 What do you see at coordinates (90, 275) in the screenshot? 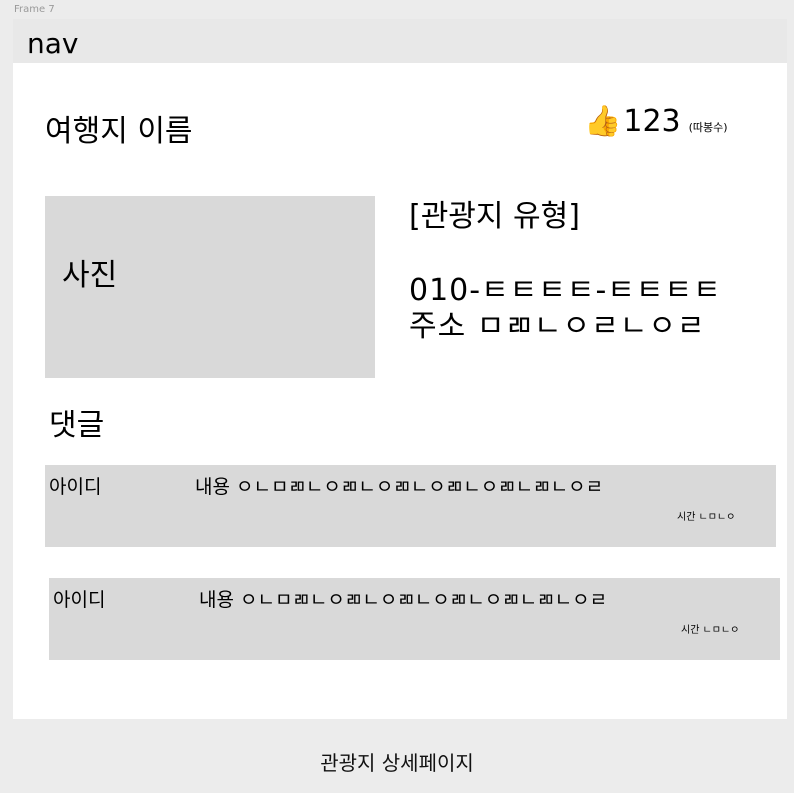
I see `photo-label: 사진` at bounding box center [90, 275].